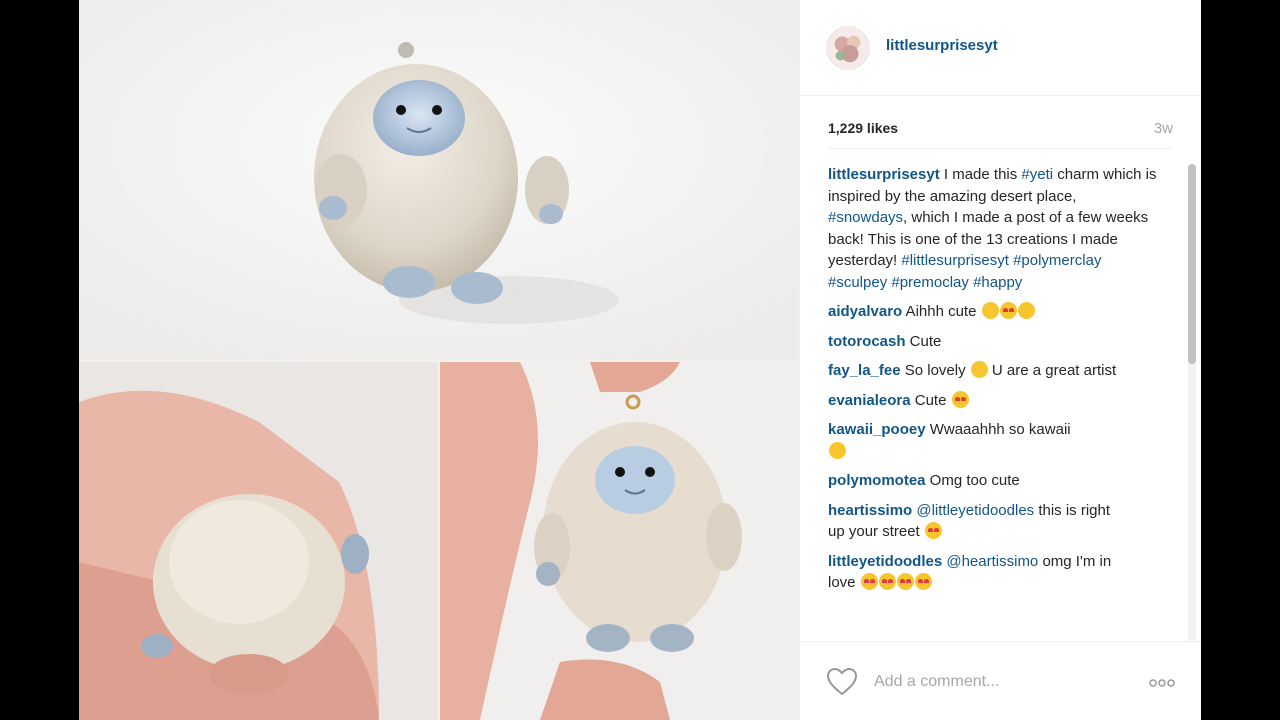 This screenshot has width=1280, height=720. Describe the element at coordinates (939, 311) in the screenshot. I see `comment-text: Aihhh cute` at that location.